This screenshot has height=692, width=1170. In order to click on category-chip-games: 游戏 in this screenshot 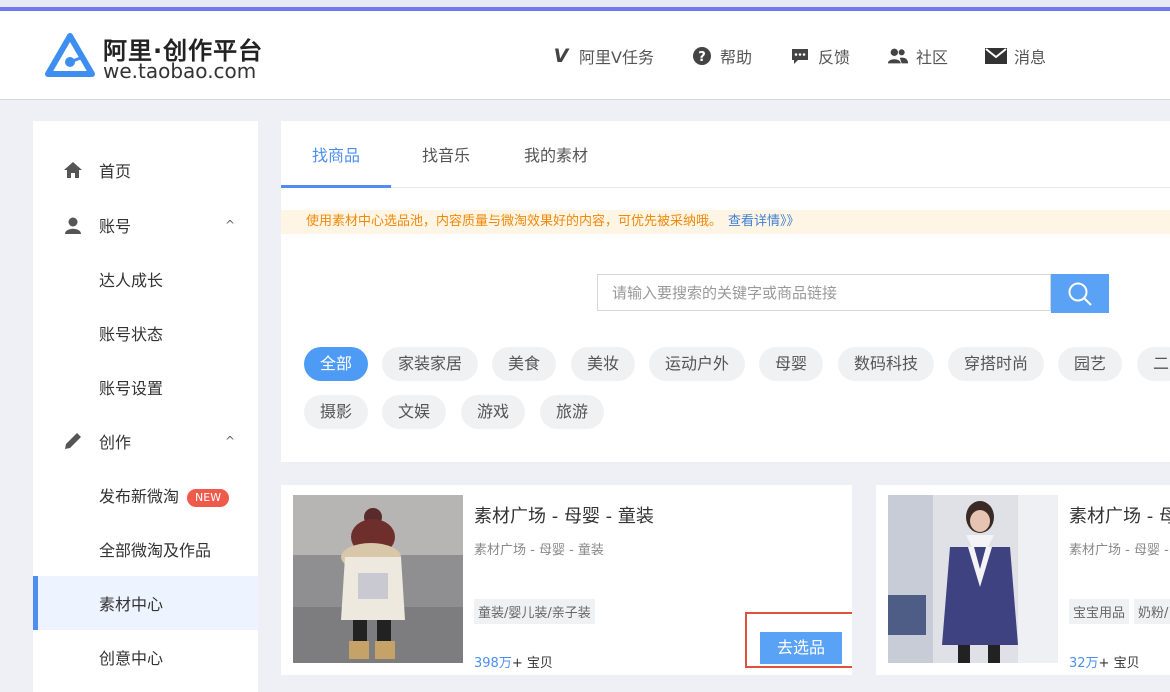, I will do `click(493, 412)`.